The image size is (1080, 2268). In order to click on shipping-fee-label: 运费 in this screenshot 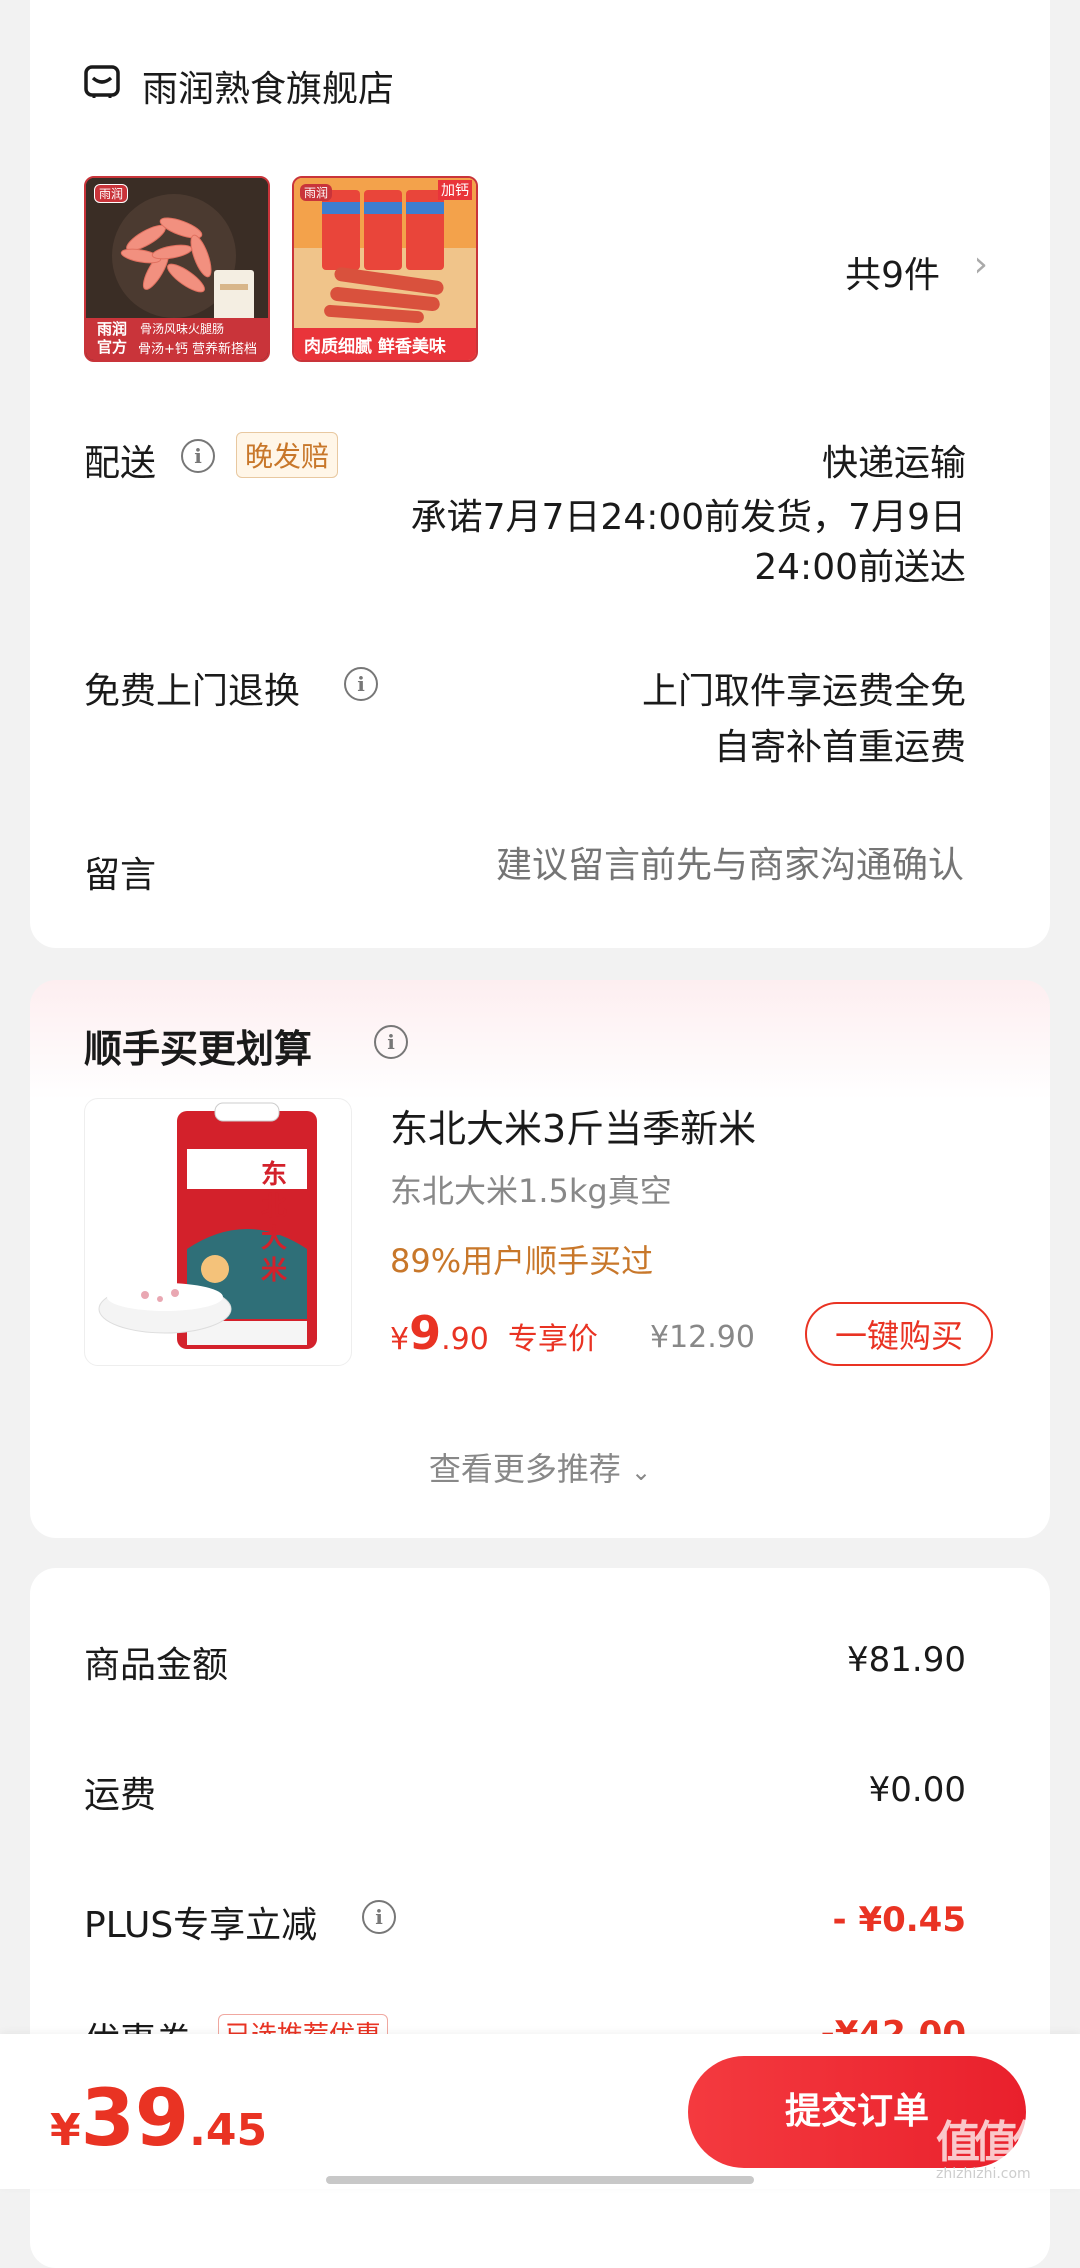, I will do `click(120, 1795)`.